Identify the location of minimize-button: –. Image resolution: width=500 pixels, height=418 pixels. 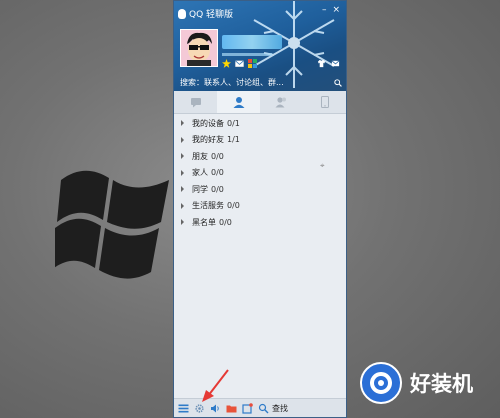
(324, 10).